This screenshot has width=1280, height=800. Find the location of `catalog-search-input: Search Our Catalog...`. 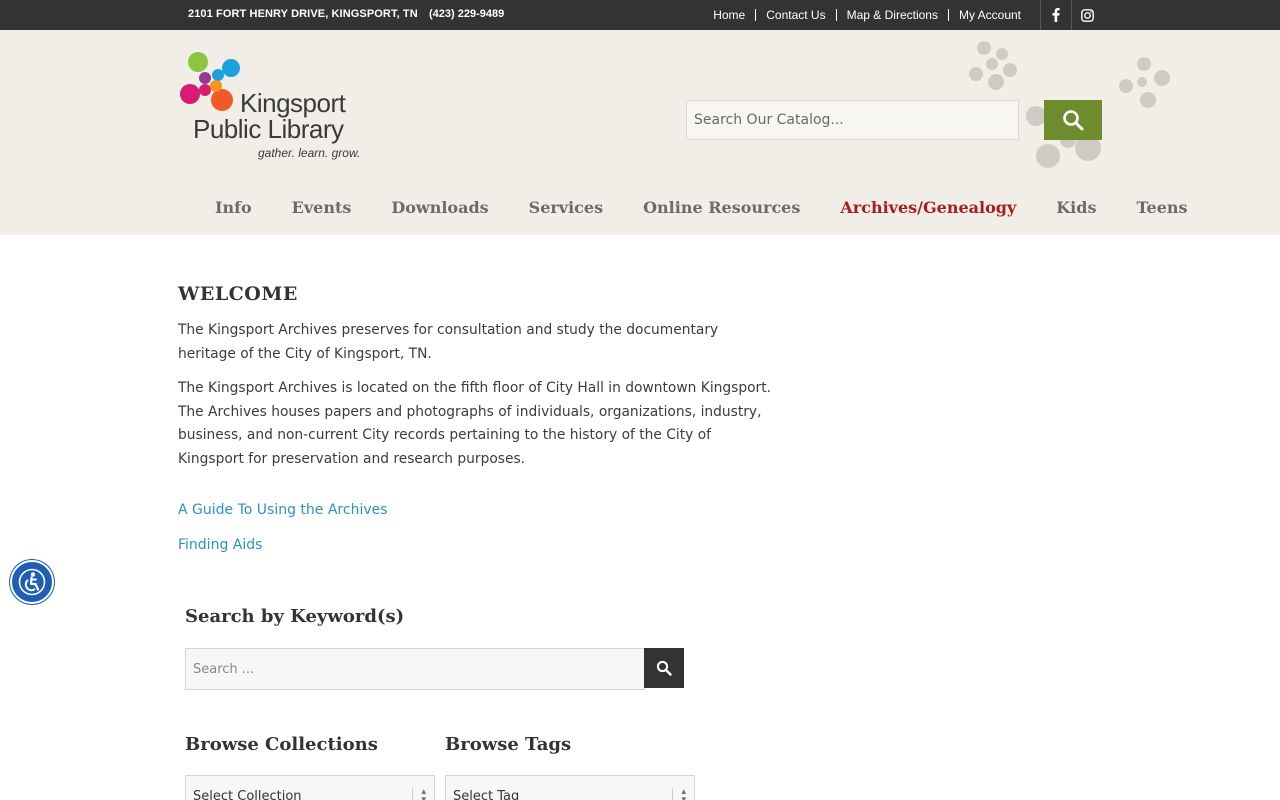

catalog-search-input: Search Our Catalog... is located at coordinates (852, 120).